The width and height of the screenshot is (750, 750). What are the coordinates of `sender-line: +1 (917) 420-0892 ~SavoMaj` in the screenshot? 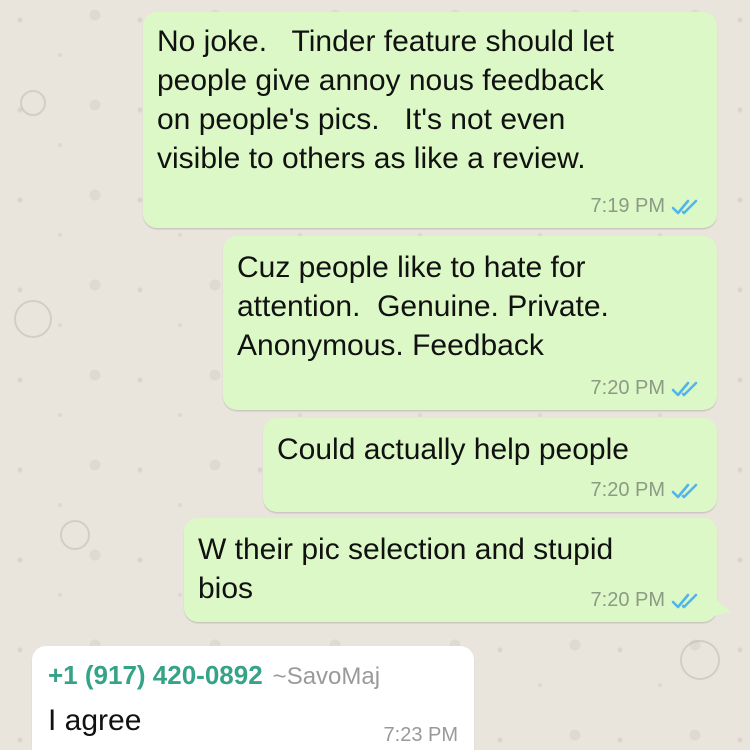 It's located at (214, 675).